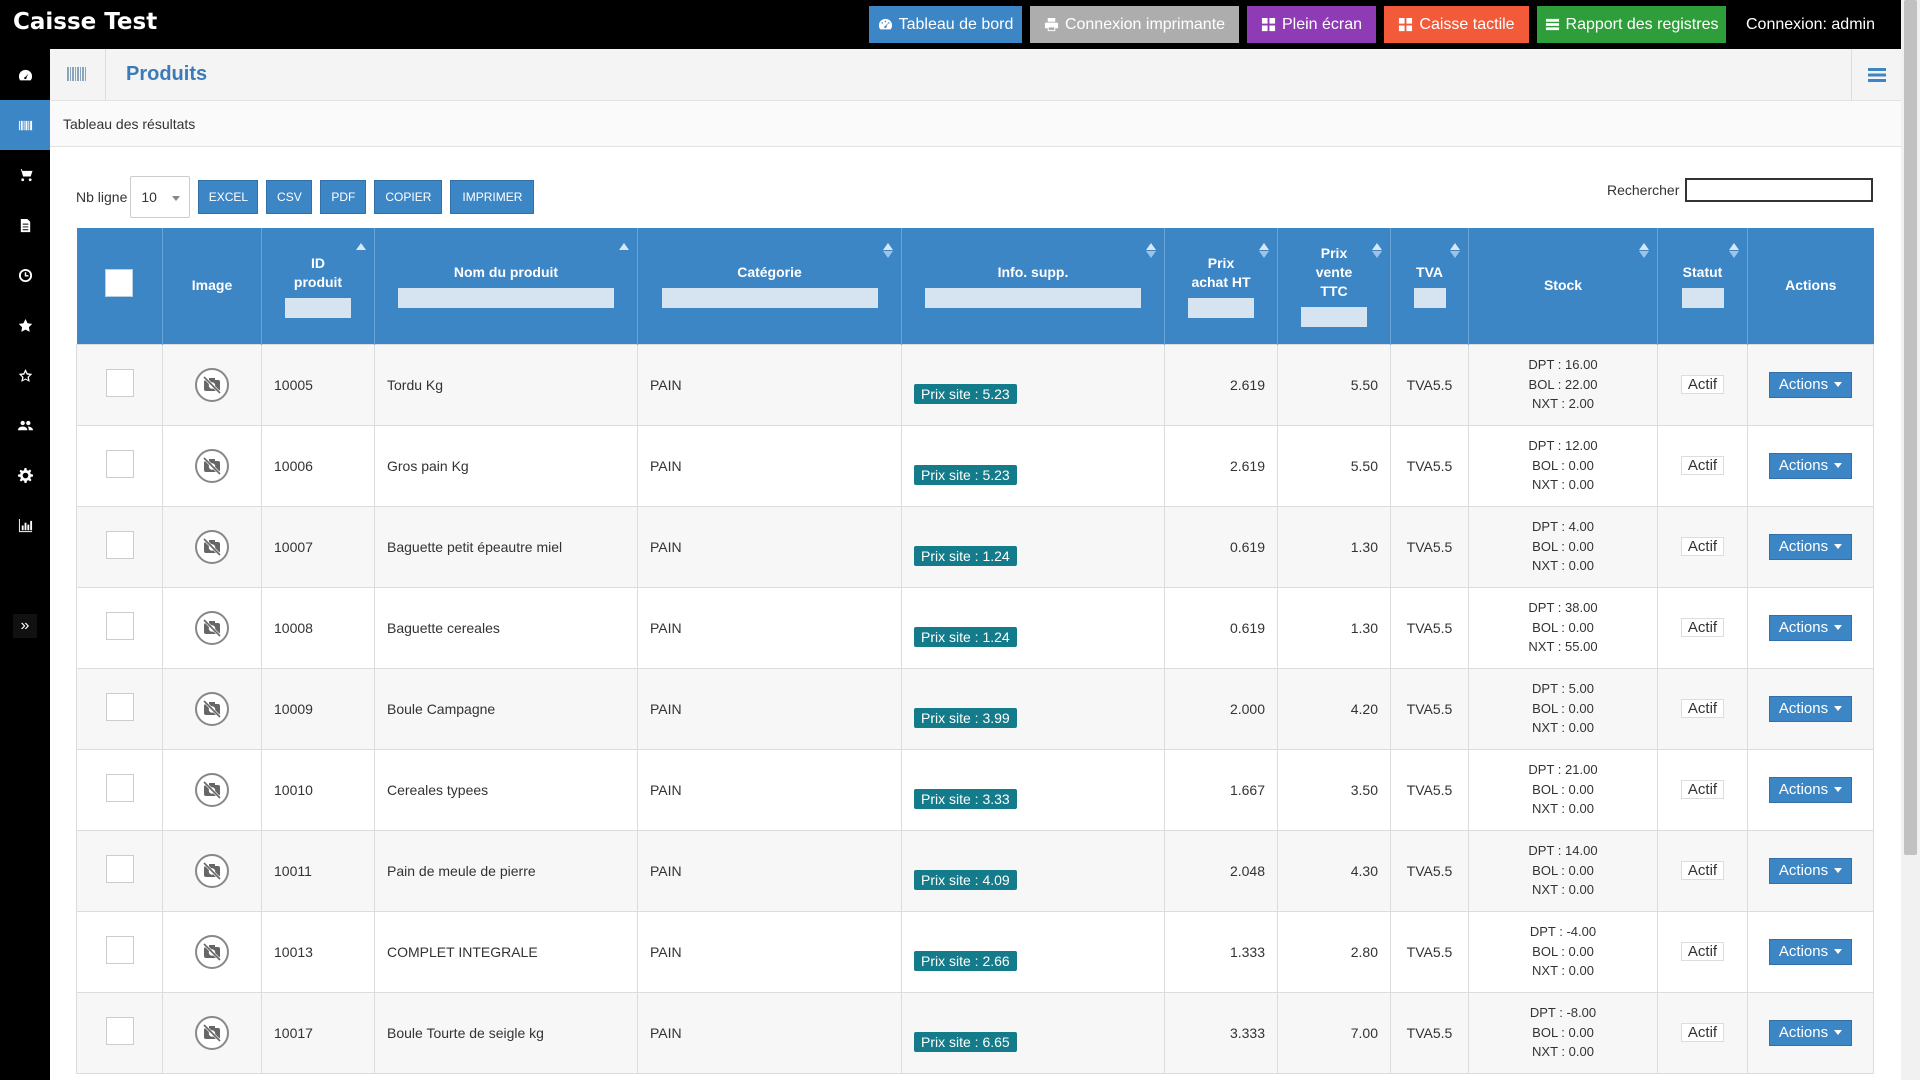  I want to click on select-all-checkbox, so click(119, 283).